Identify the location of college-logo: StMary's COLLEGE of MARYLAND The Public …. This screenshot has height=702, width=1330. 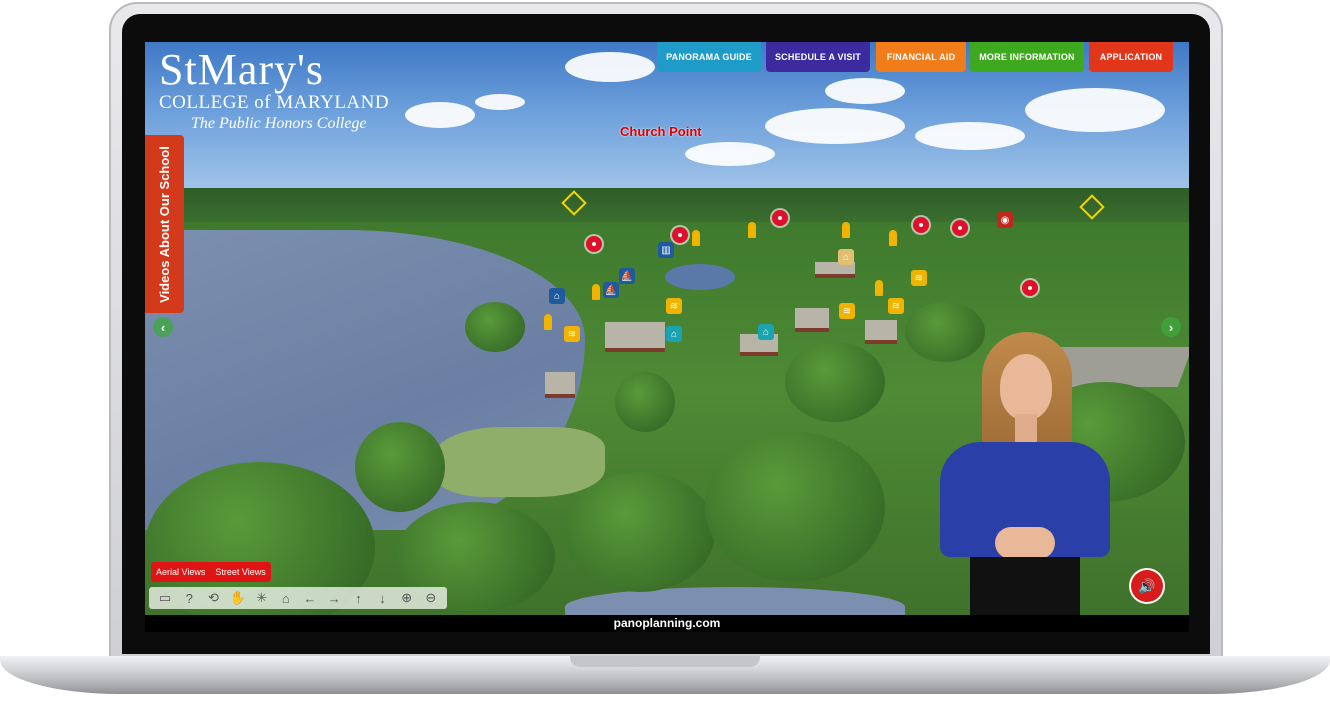
(274, 91).